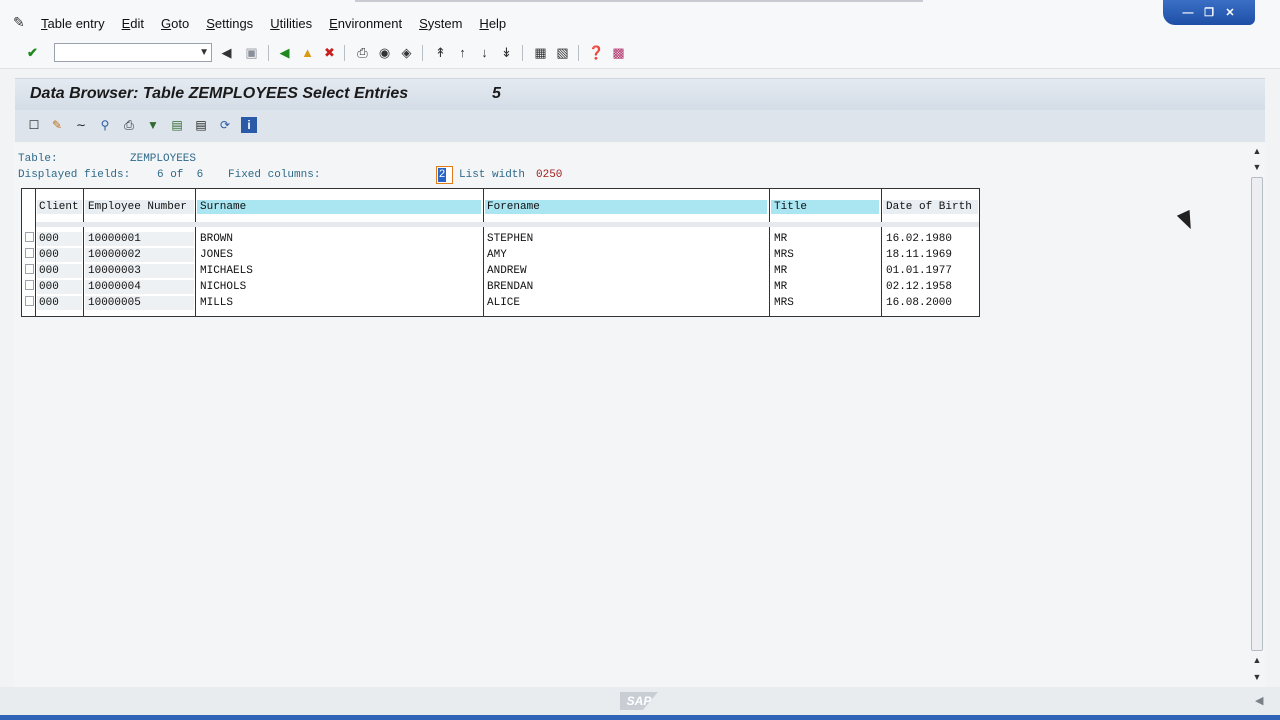 This screenshot has height=720, width=1280. What do you see at coordinates (284, 52) in the screenshot?
I see `back-icon: ◀` at bounding box center [284, 52].